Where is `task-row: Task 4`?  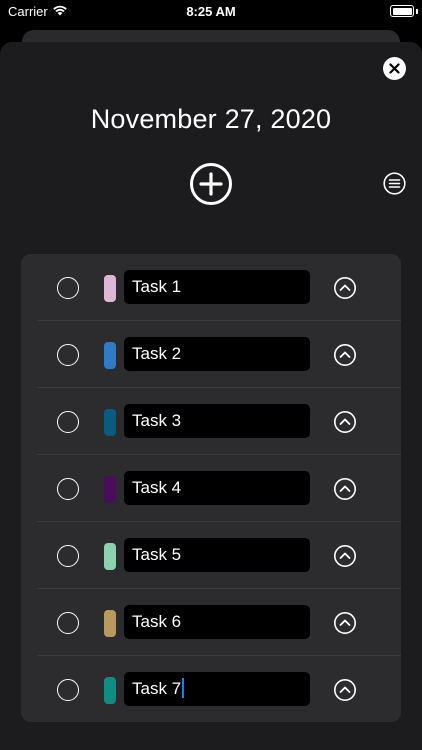 task-row: Task 4 is located at coordinates (211, 488).